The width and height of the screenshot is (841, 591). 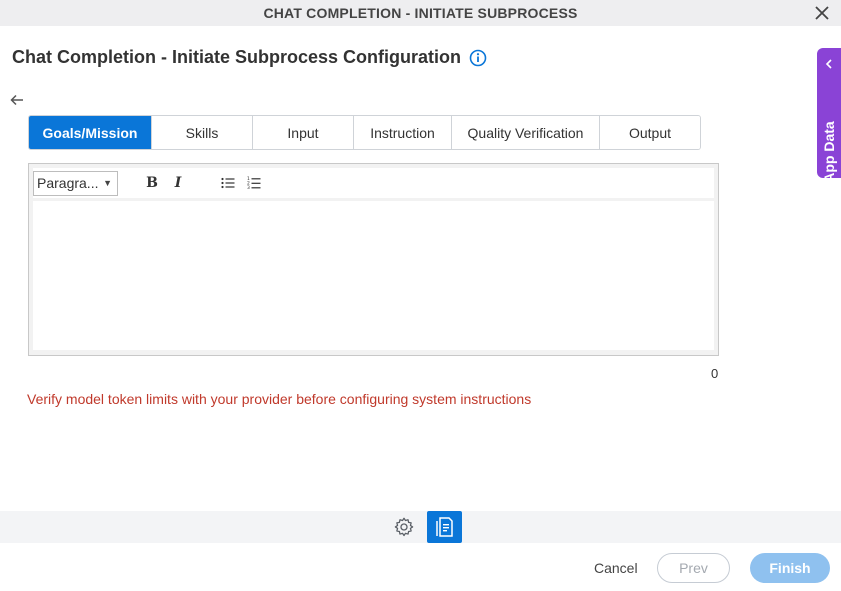 I want to click on window-title: CHAT COMPLETION - INITIATE SUBPROCESS, so click(x=420, y=13).